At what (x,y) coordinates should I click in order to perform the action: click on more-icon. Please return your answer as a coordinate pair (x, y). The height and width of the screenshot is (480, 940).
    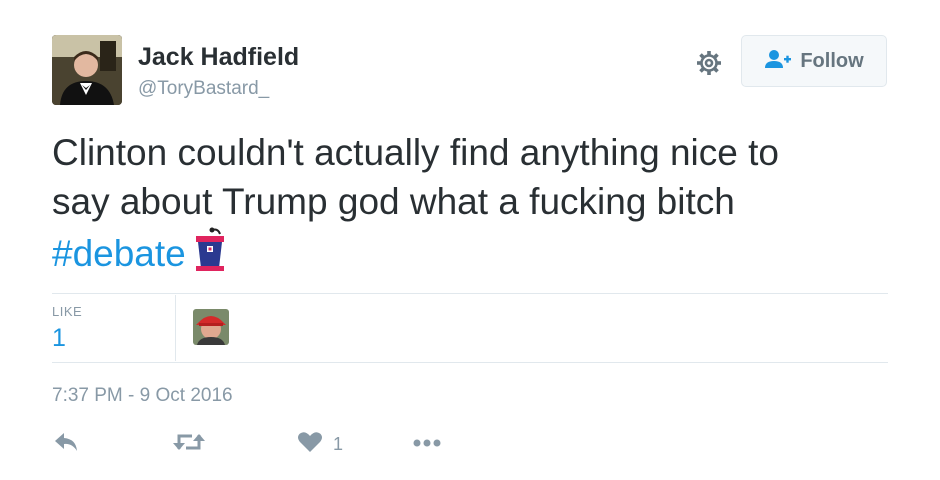
    Looking at the image, I should click on (427, 444).